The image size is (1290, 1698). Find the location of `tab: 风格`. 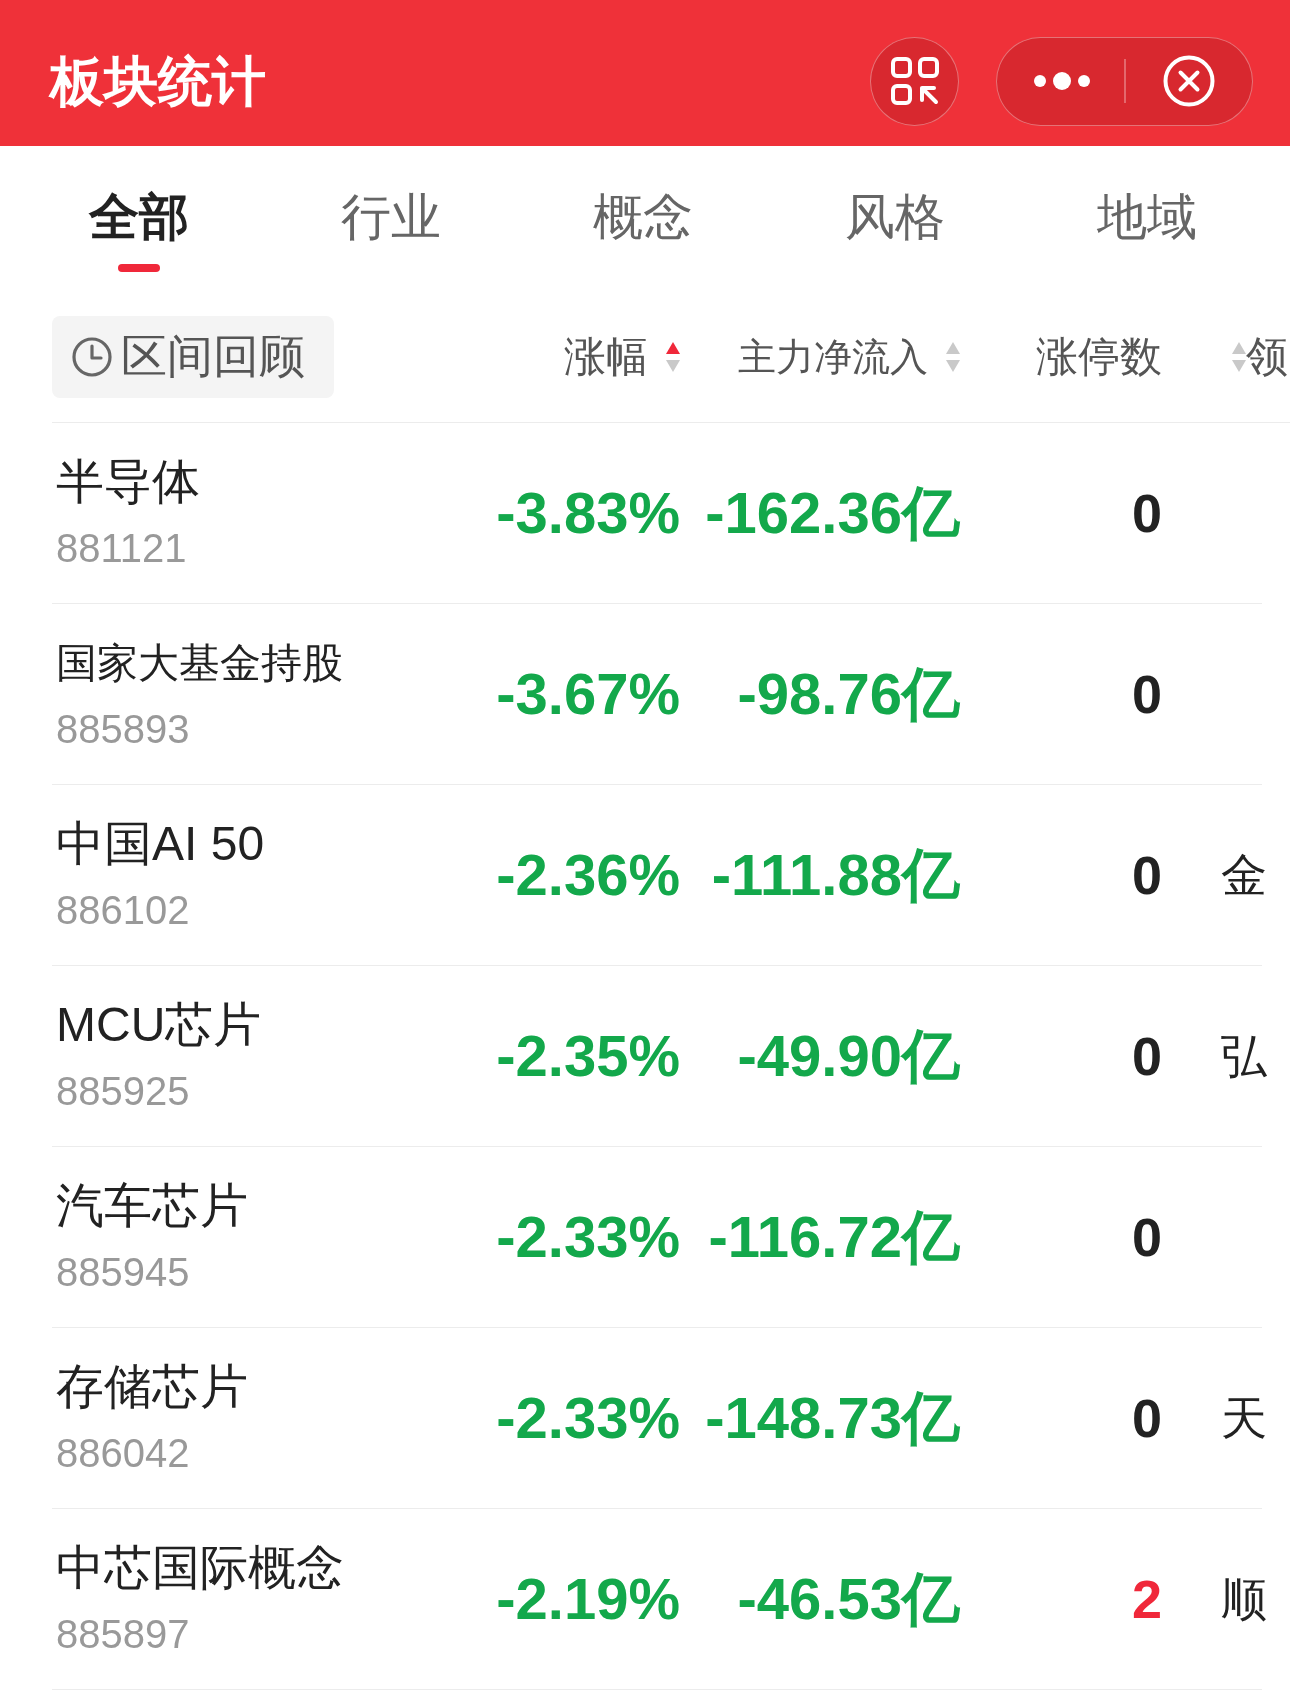

tab: 风格 is located at coordinates (895, 217).